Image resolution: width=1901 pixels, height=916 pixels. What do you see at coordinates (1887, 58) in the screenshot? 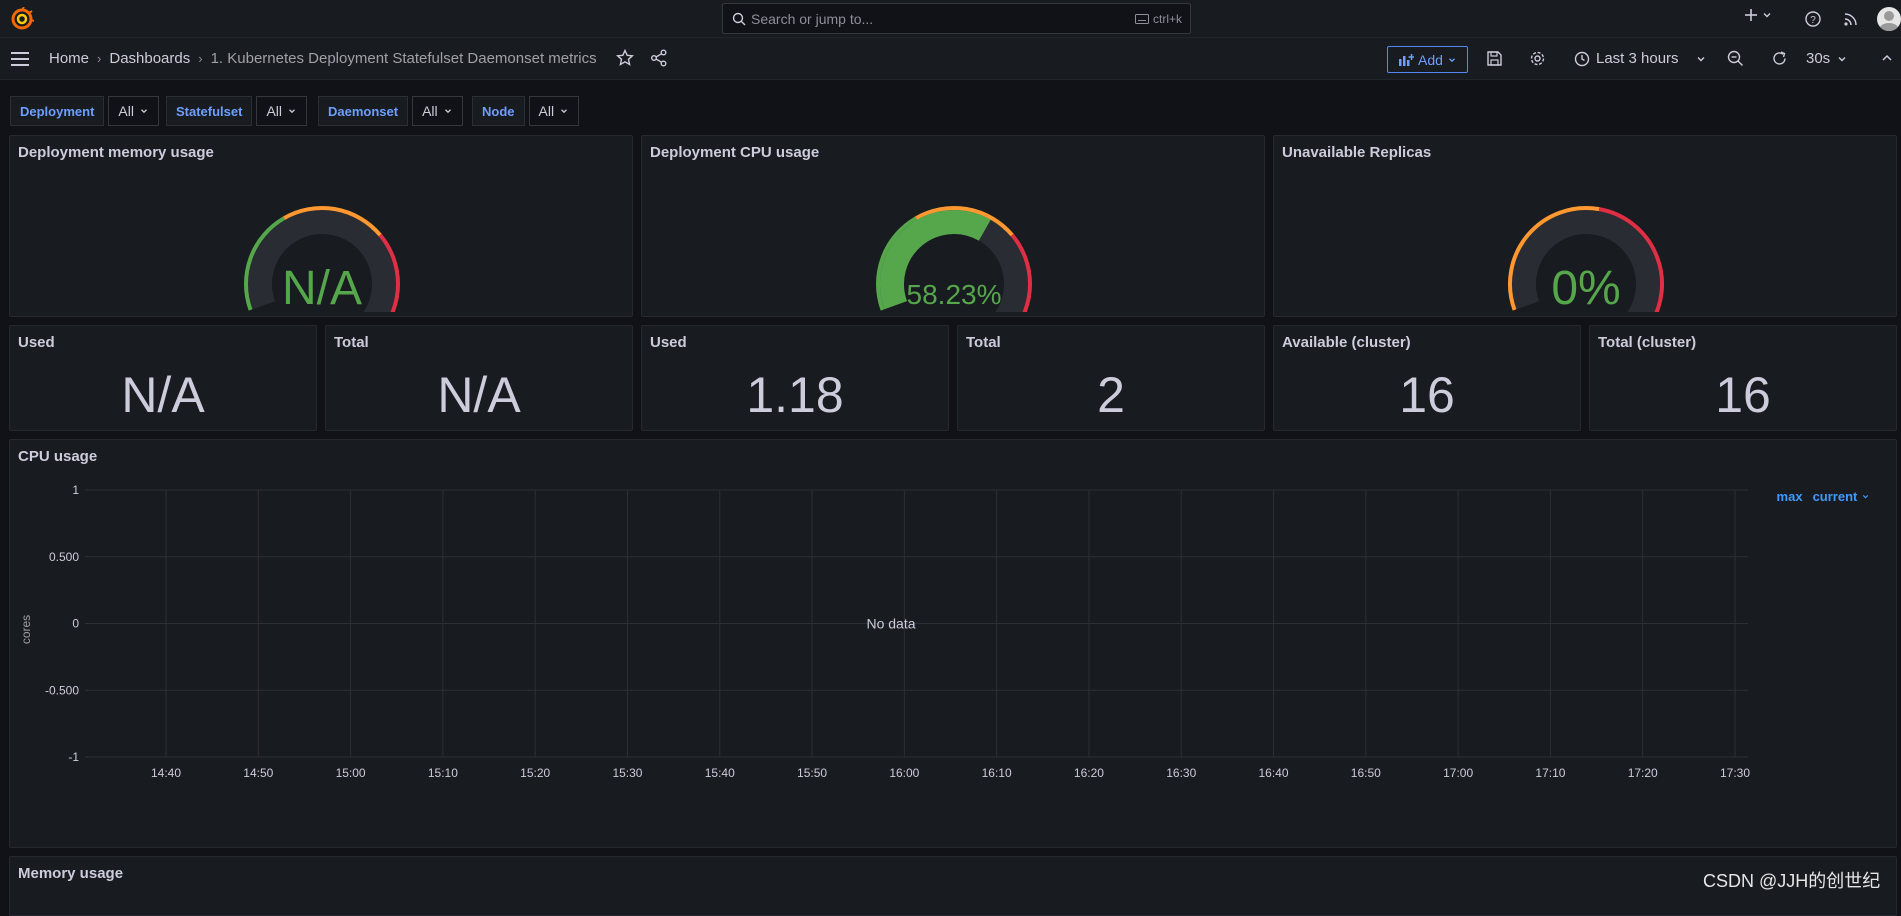
I see `chevron-up-icon` at bounding box center [1887, 58].